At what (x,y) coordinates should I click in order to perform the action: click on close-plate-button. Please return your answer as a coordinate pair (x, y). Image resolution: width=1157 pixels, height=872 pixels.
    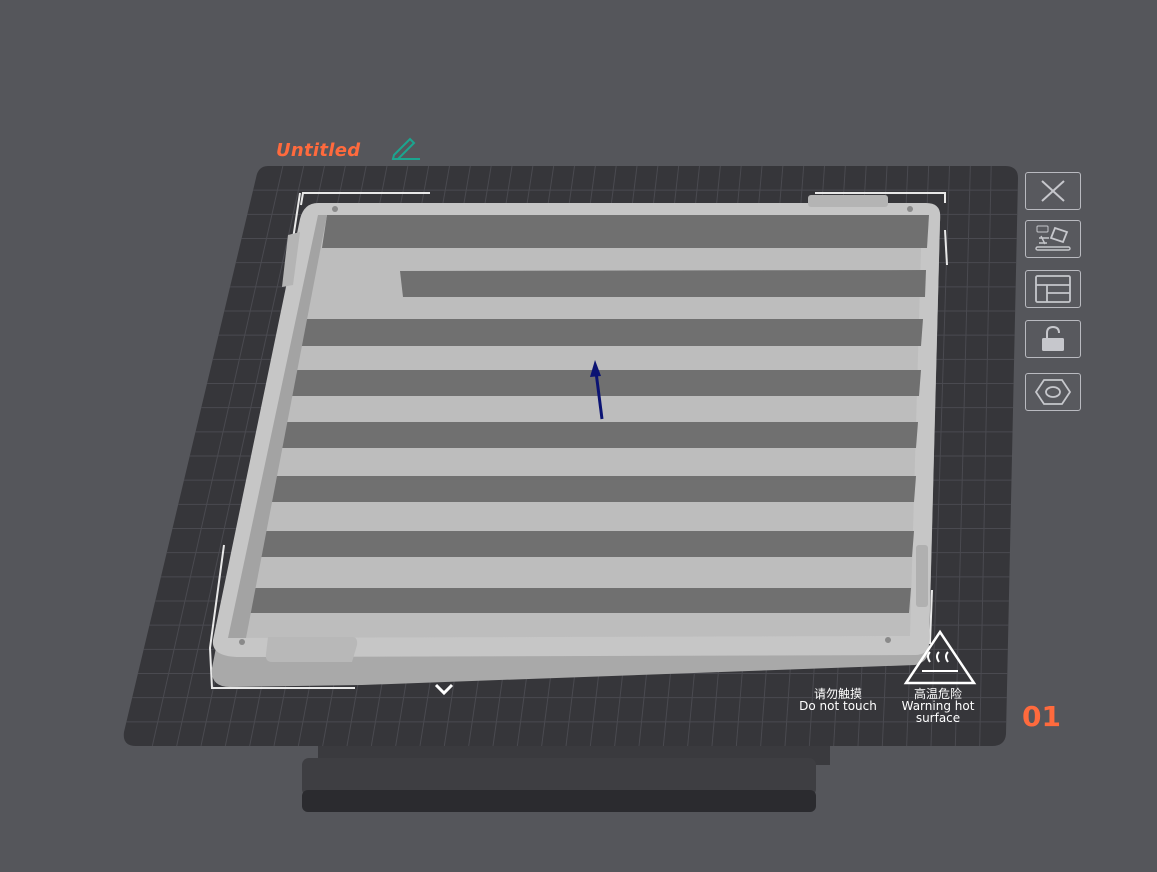
    Looking at the image, I should click on (1053, 191).